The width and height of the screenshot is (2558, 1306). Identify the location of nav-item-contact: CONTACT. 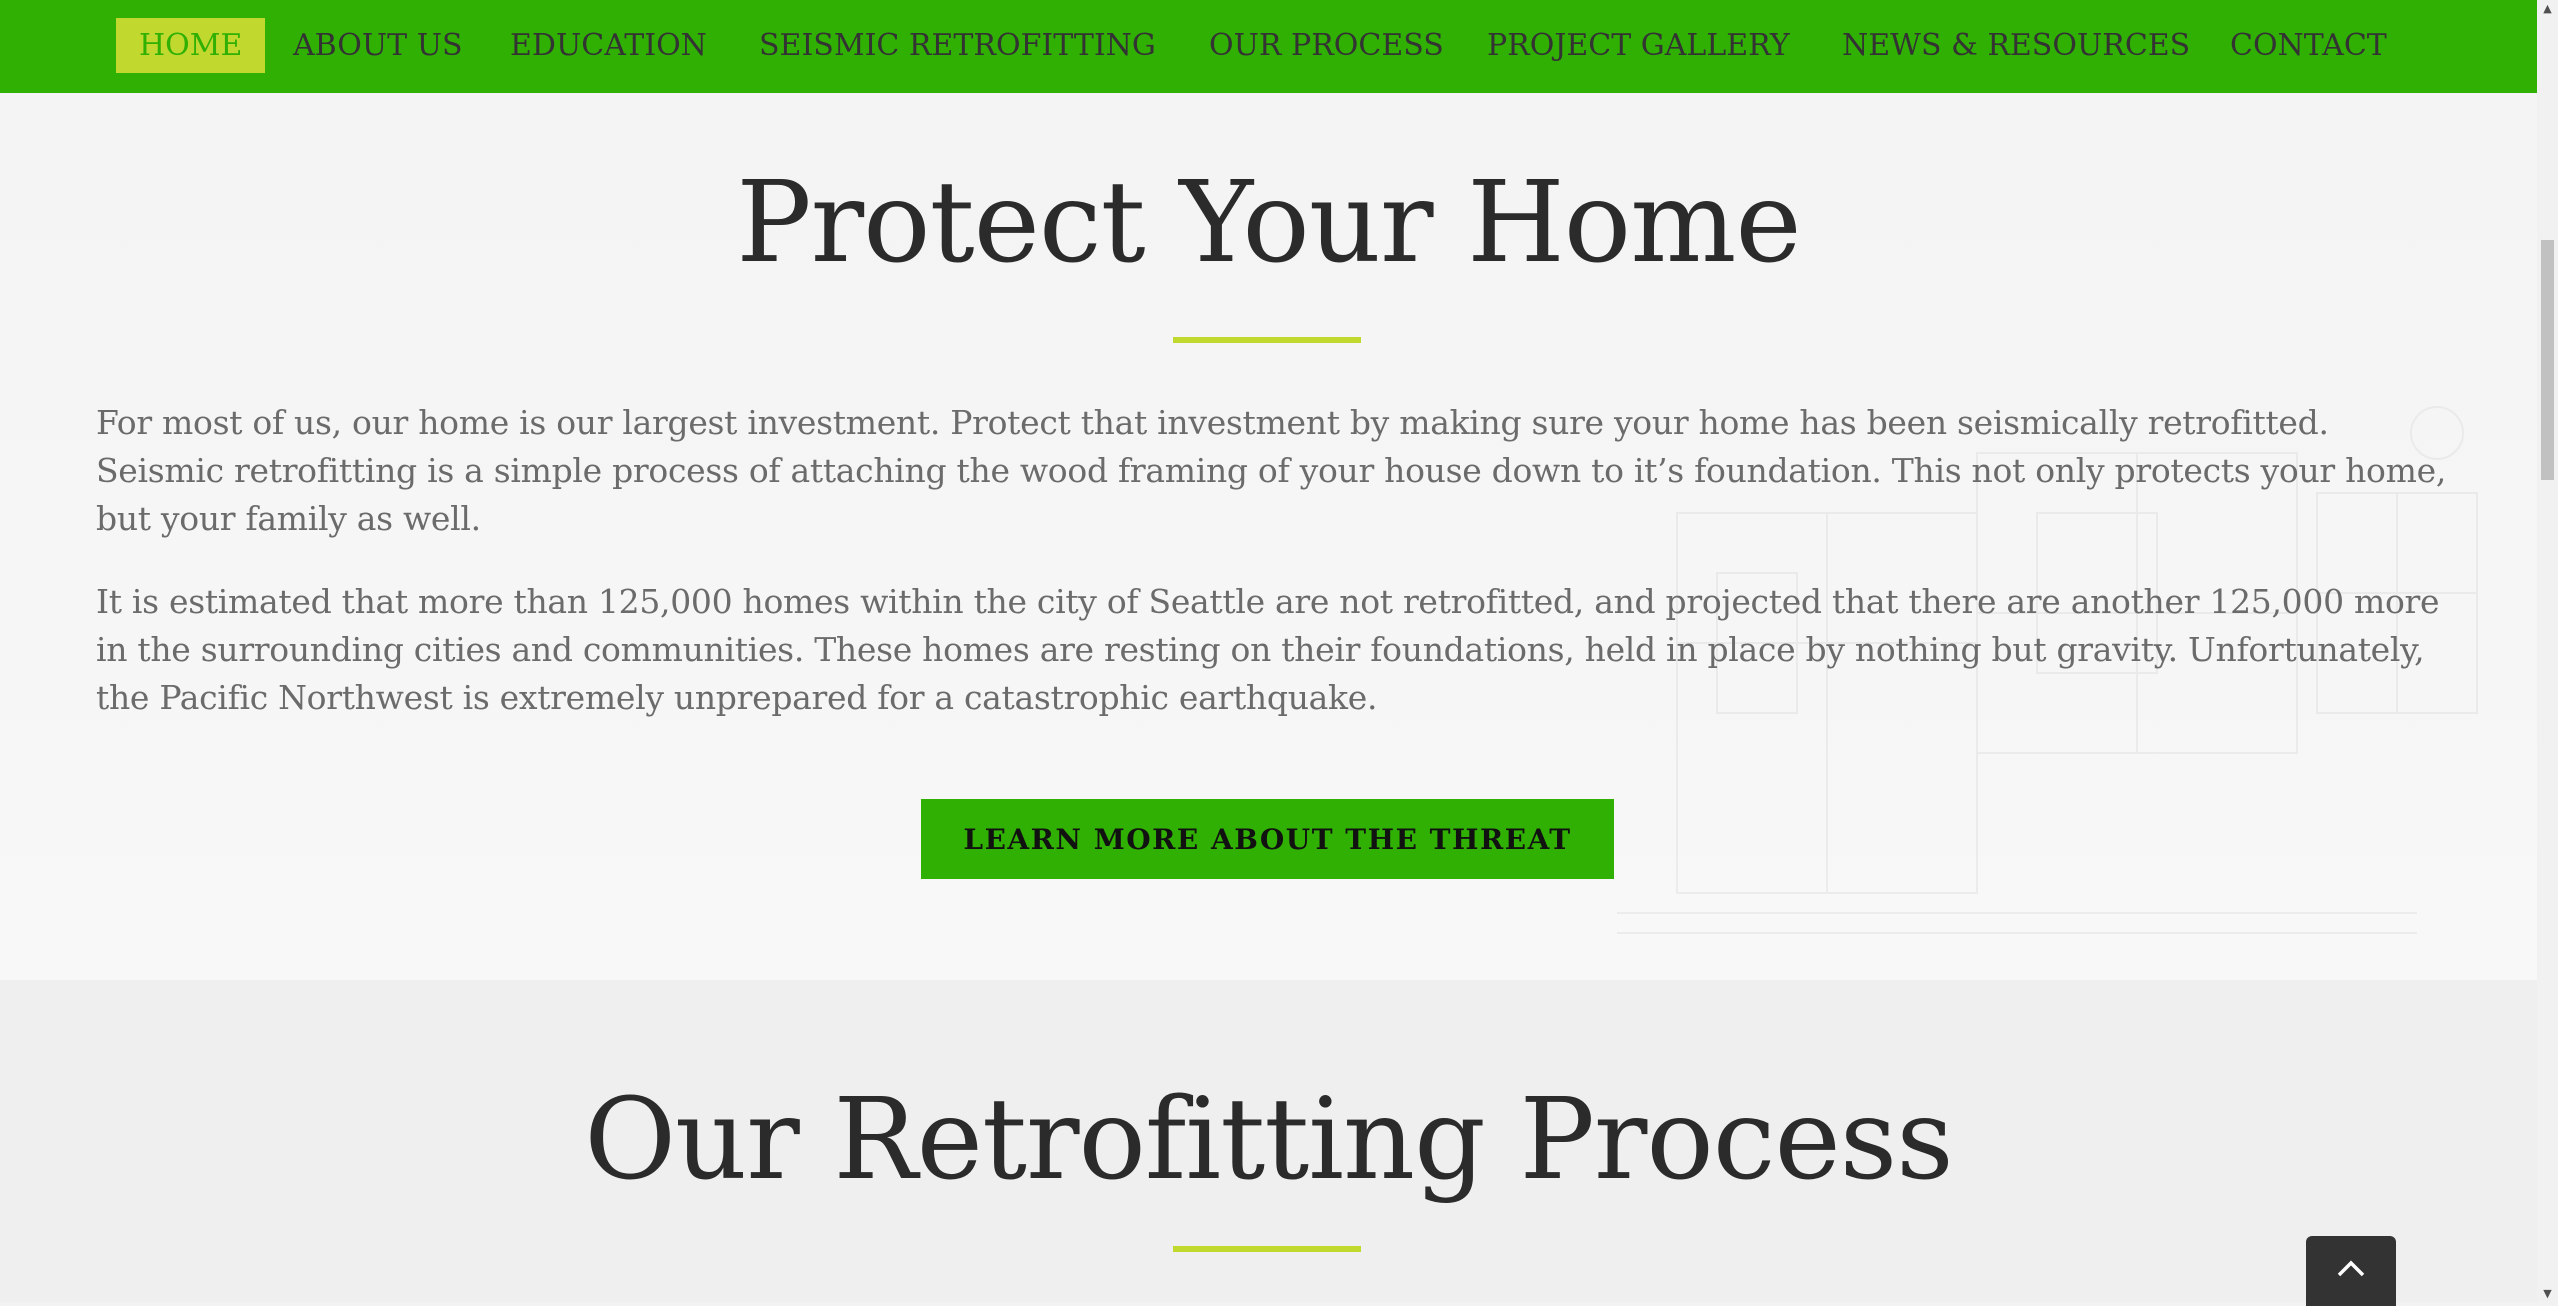
(2308, 45).